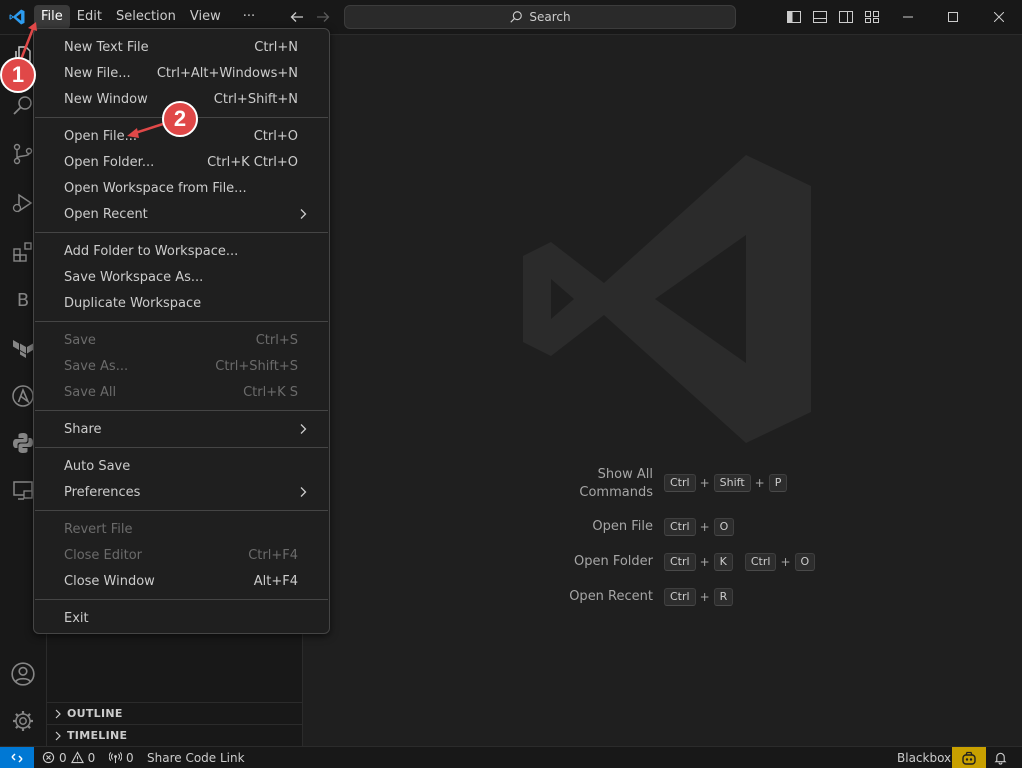 The width and height of the screenshot is (1022, 768). I want to click on toggle-primary-sidebar-icon, so click(794, 17).